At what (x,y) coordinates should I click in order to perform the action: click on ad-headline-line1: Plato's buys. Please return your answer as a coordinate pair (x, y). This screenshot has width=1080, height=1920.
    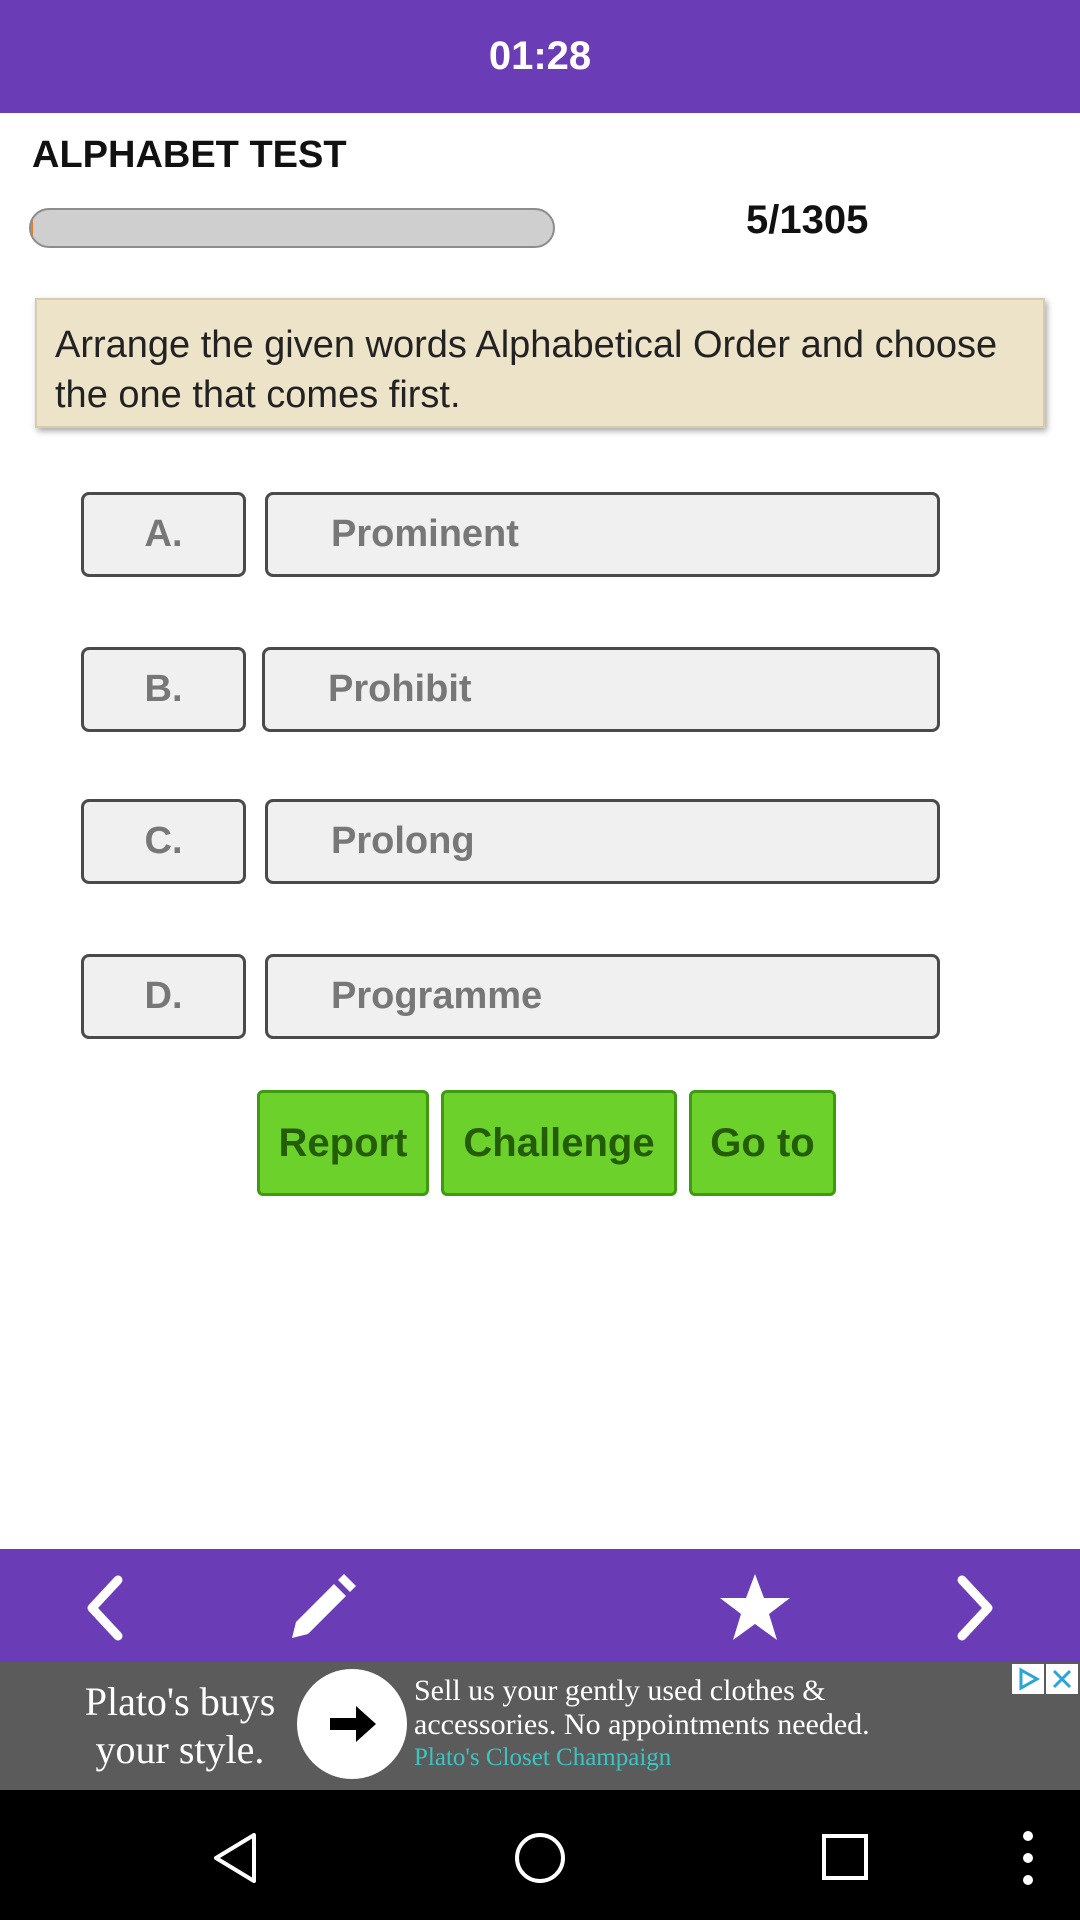
    Looking at the image, I should click on (180, 1701).